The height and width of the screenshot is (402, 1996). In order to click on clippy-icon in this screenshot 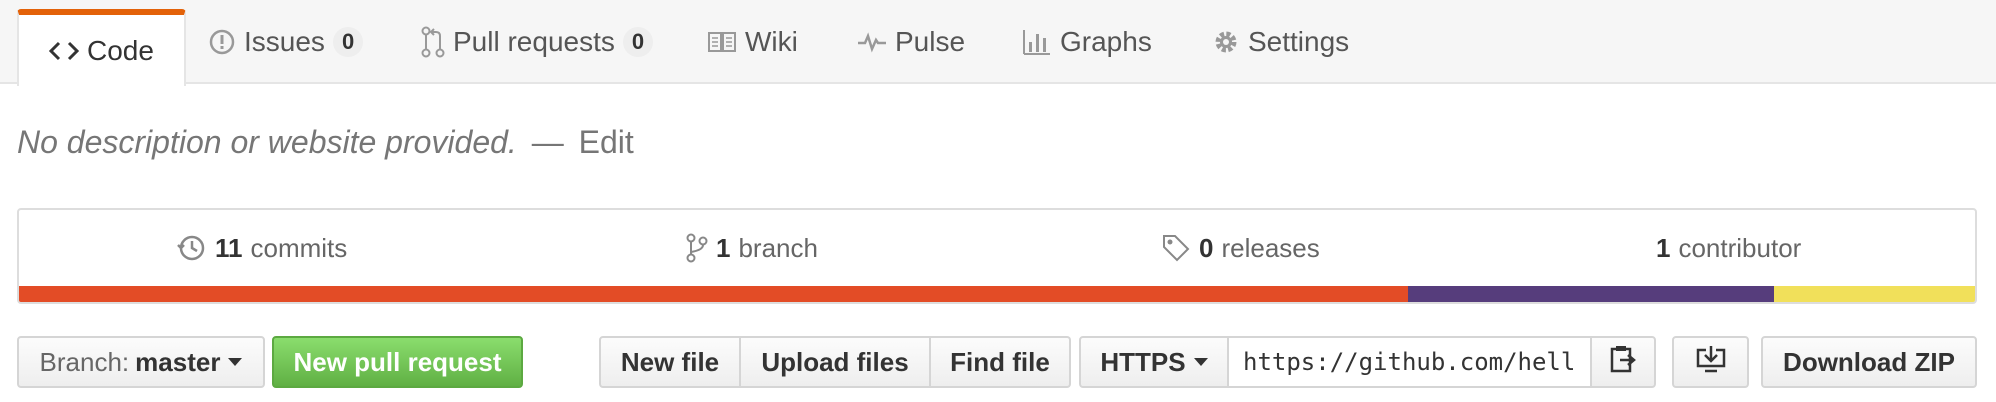, I will do `click(1623, 362)`.